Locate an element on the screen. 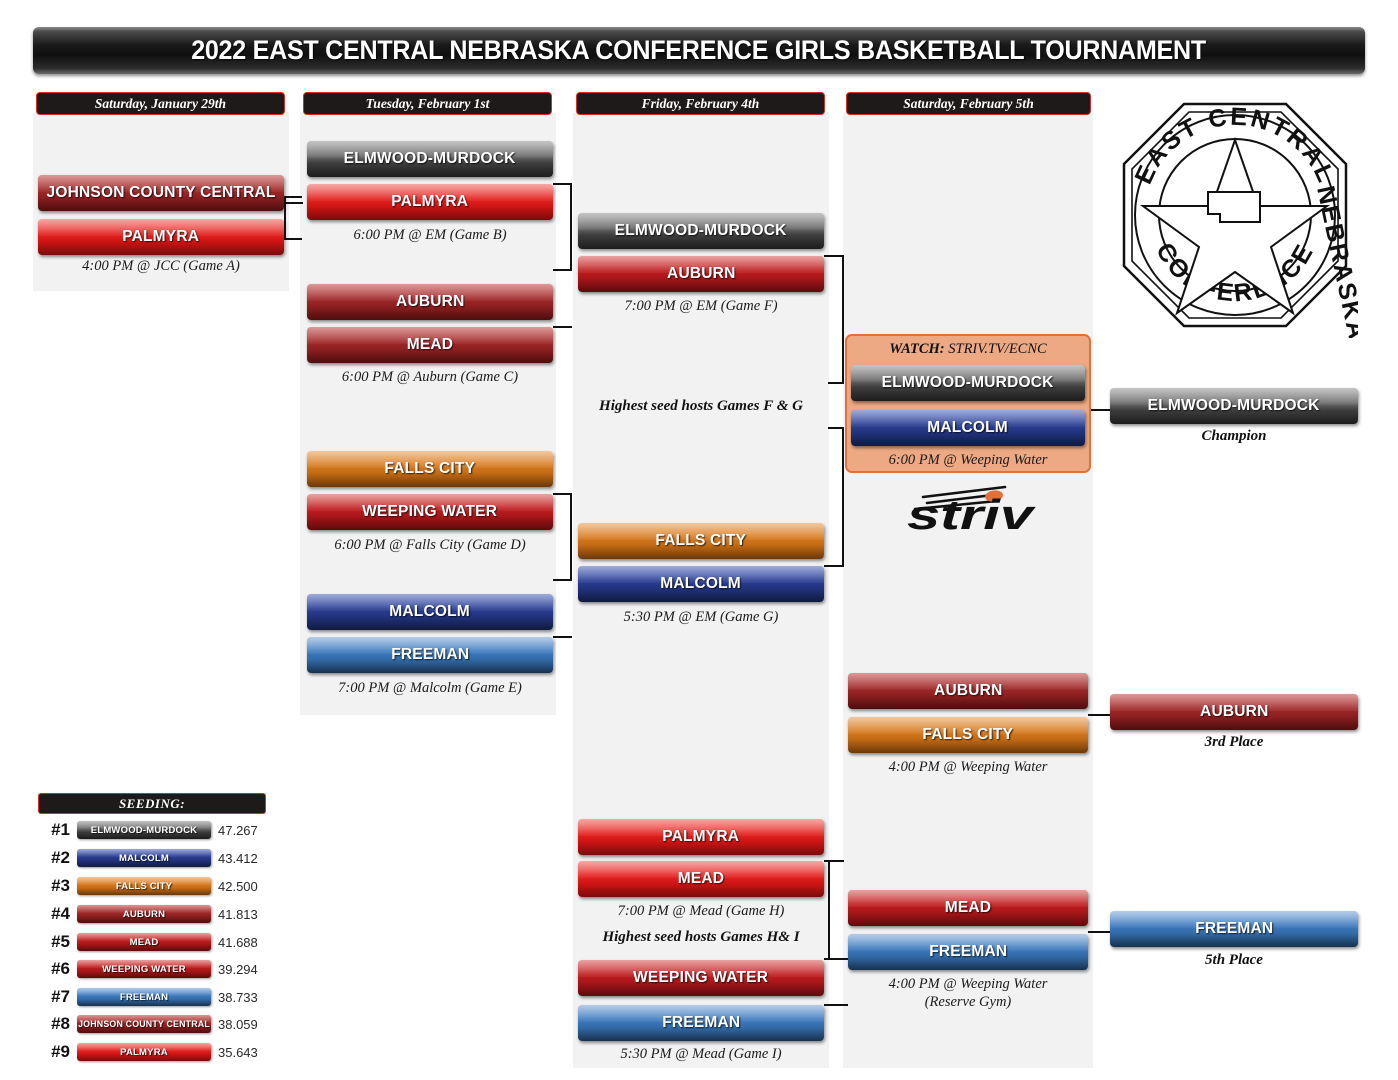  striv-wordmark: striv is located at coordinates (972, 512).